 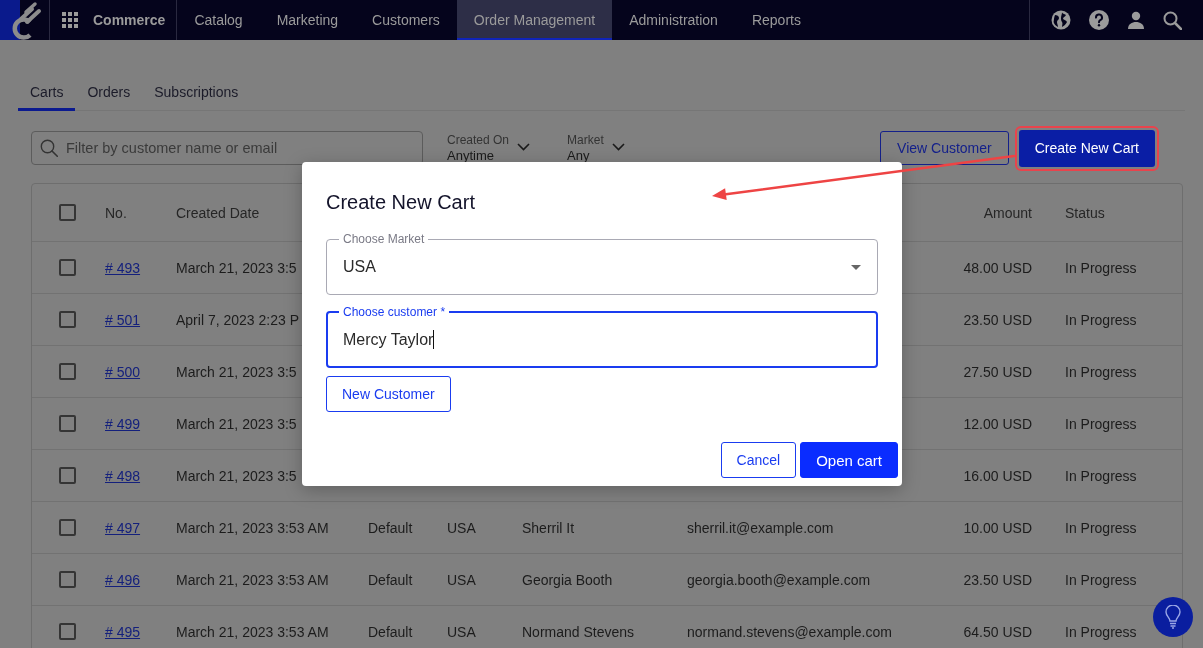 I want to click on nav-tab: Order Management, so click(x=534, y=20).